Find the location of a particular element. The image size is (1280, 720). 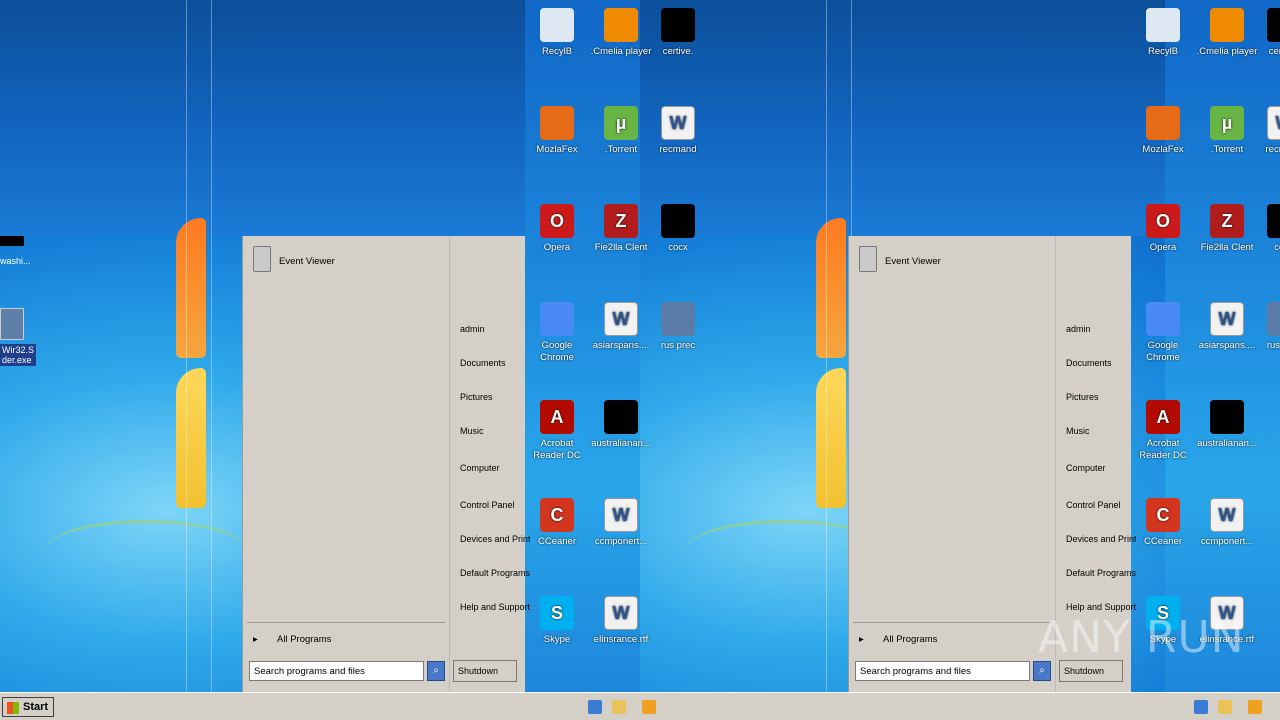

app-icon: C is located at coordinates (1163, 515).